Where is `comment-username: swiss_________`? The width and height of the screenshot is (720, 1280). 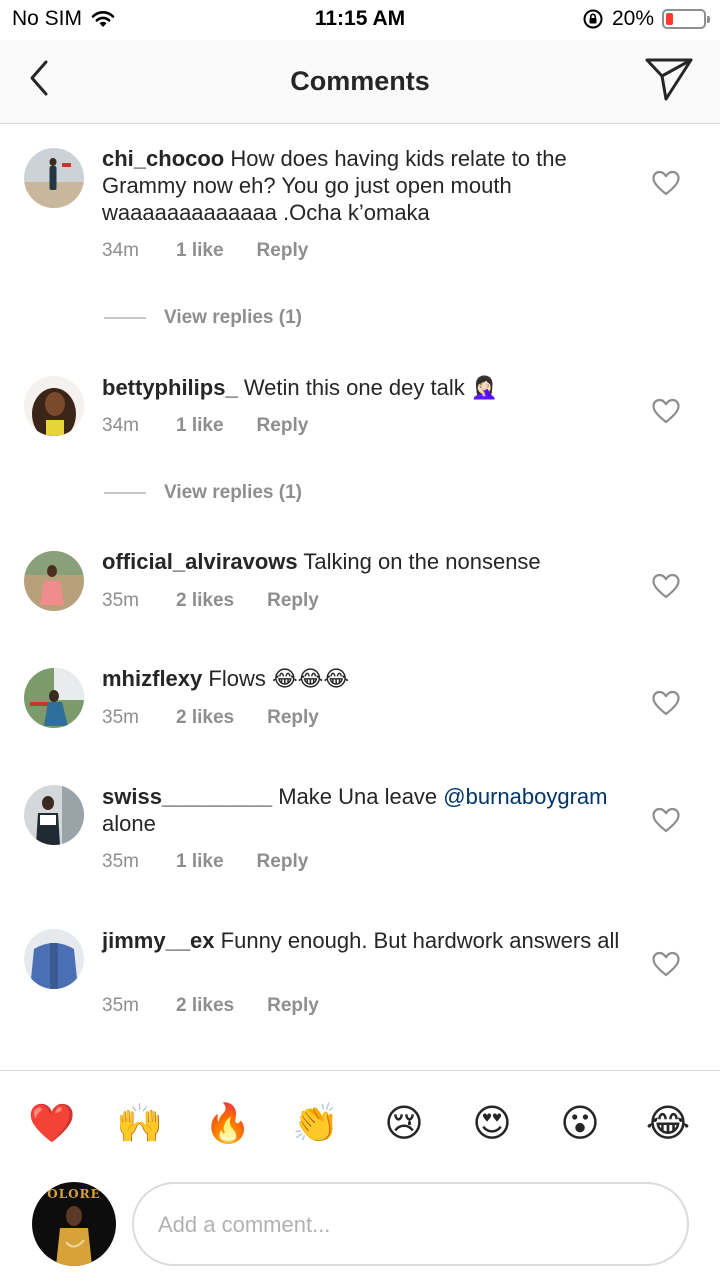 comment-username: swiss_________ is located at coordinates (187, 796).